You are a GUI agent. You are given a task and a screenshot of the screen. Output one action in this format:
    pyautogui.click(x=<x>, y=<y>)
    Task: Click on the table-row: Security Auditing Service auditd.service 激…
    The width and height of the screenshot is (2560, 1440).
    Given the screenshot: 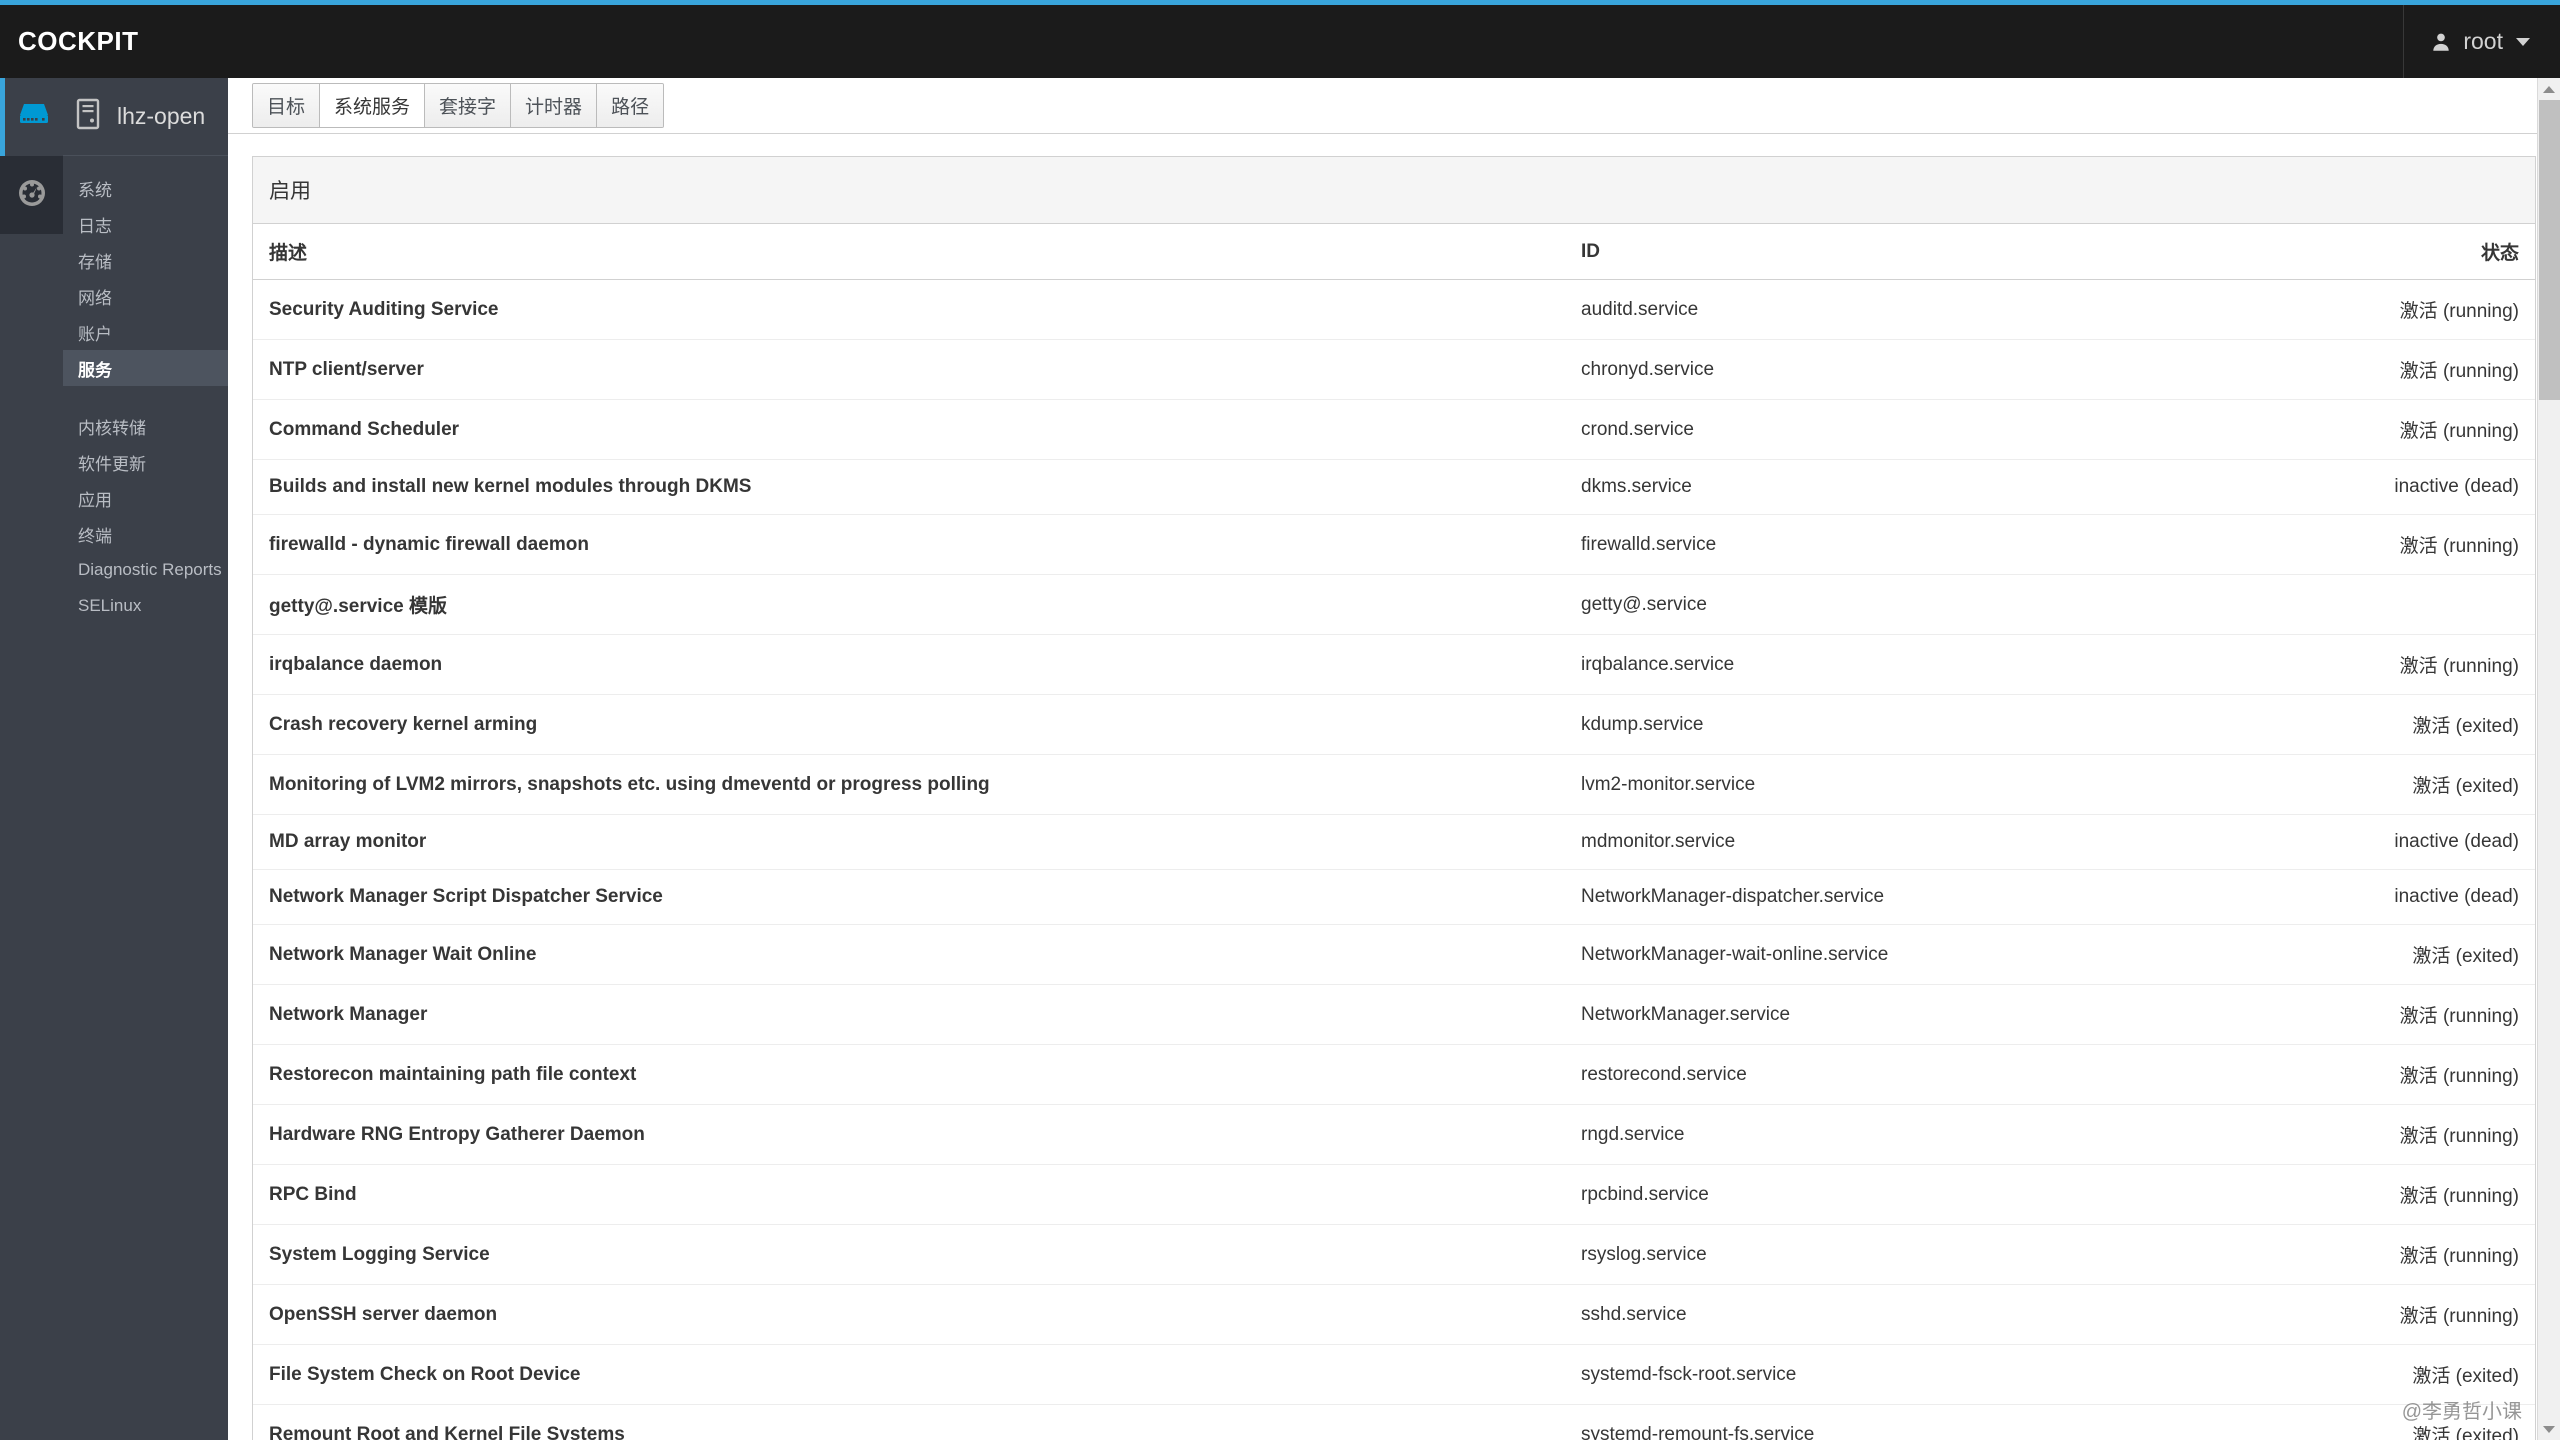 What is the action you would take?
    pyautogui.click(x=1394, y=309)
    